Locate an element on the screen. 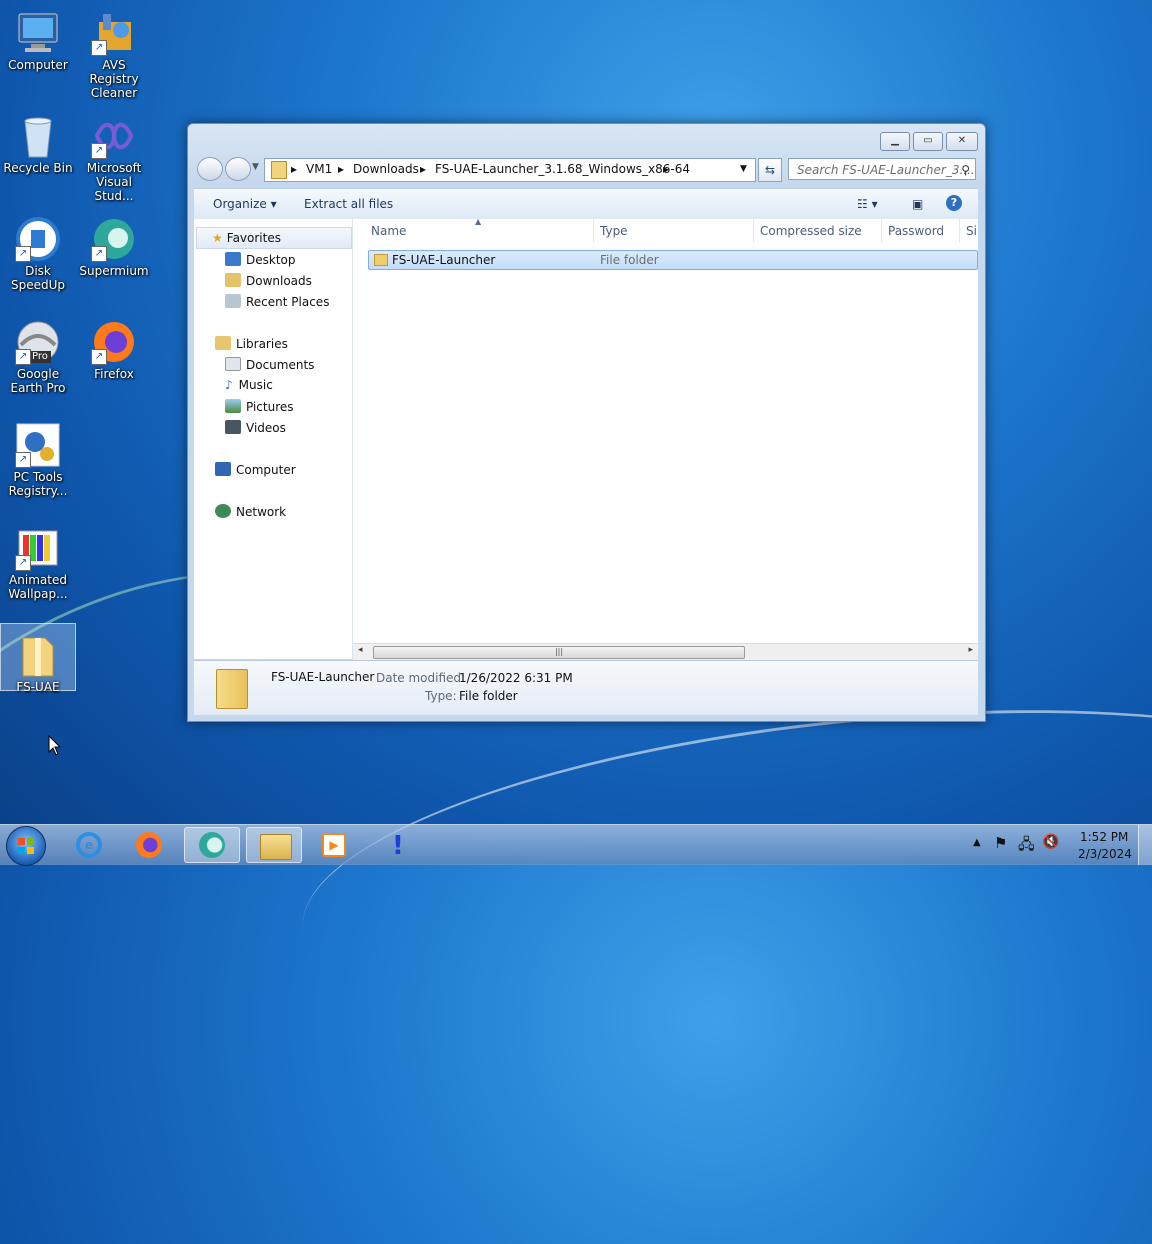  network-tray-icon: 🖧 is located at coordinates (1026, 846).